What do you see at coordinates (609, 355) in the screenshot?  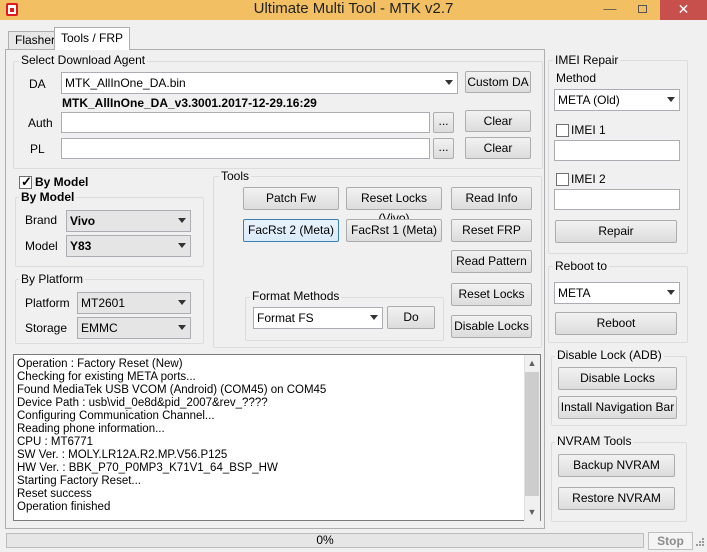 I see `disable-lock-label: Disable Lock (ADB)` at bounding box center [609, 355].